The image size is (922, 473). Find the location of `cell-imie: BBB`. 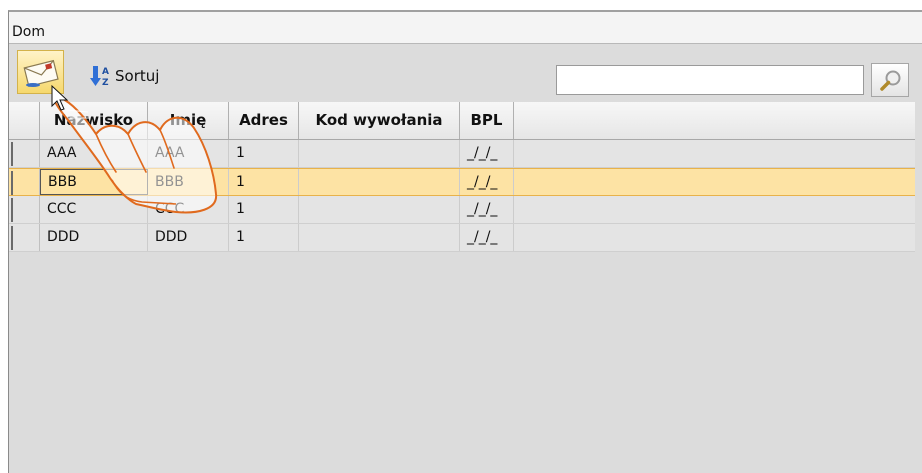

cell-imie: BBB is located at coordinates (188, 182).